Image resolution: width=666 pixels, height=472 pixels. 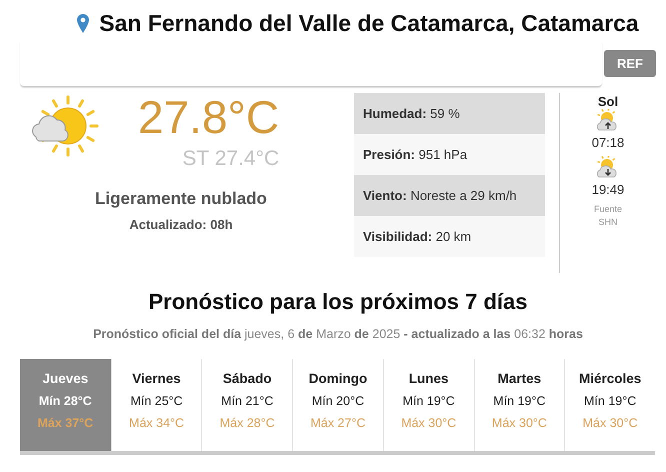 I want to click on min-temp: Mín 21°C, so click(x=247, y=401).